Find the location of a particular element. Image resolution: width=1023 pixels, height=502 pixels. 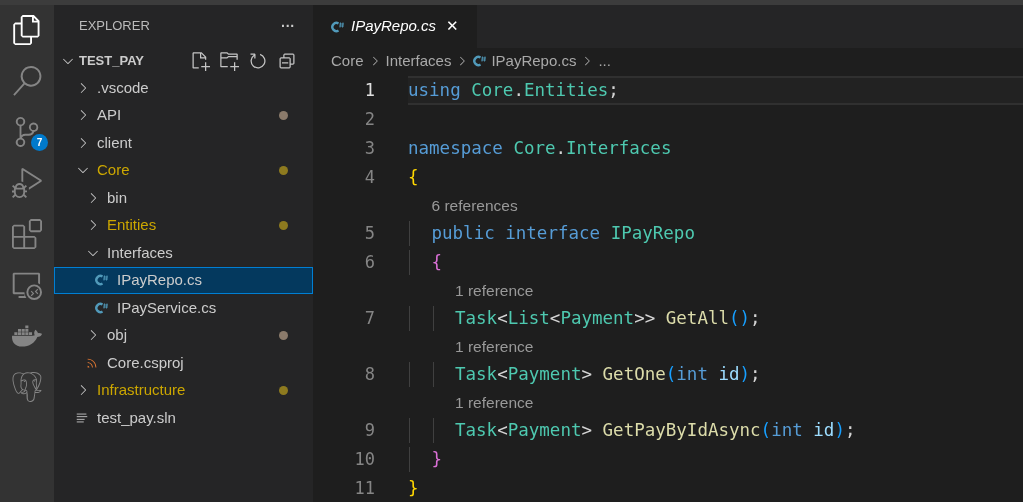

code-line: Task<Payment> GetOne(int id); is located at coordinates (715, 374).